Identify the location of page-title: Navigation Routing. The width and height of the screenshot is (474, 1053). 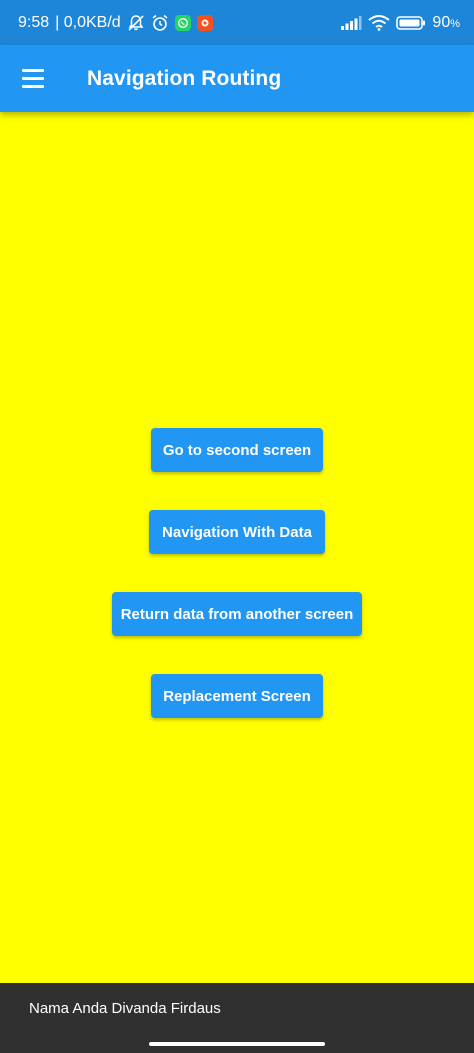
(184, 78).